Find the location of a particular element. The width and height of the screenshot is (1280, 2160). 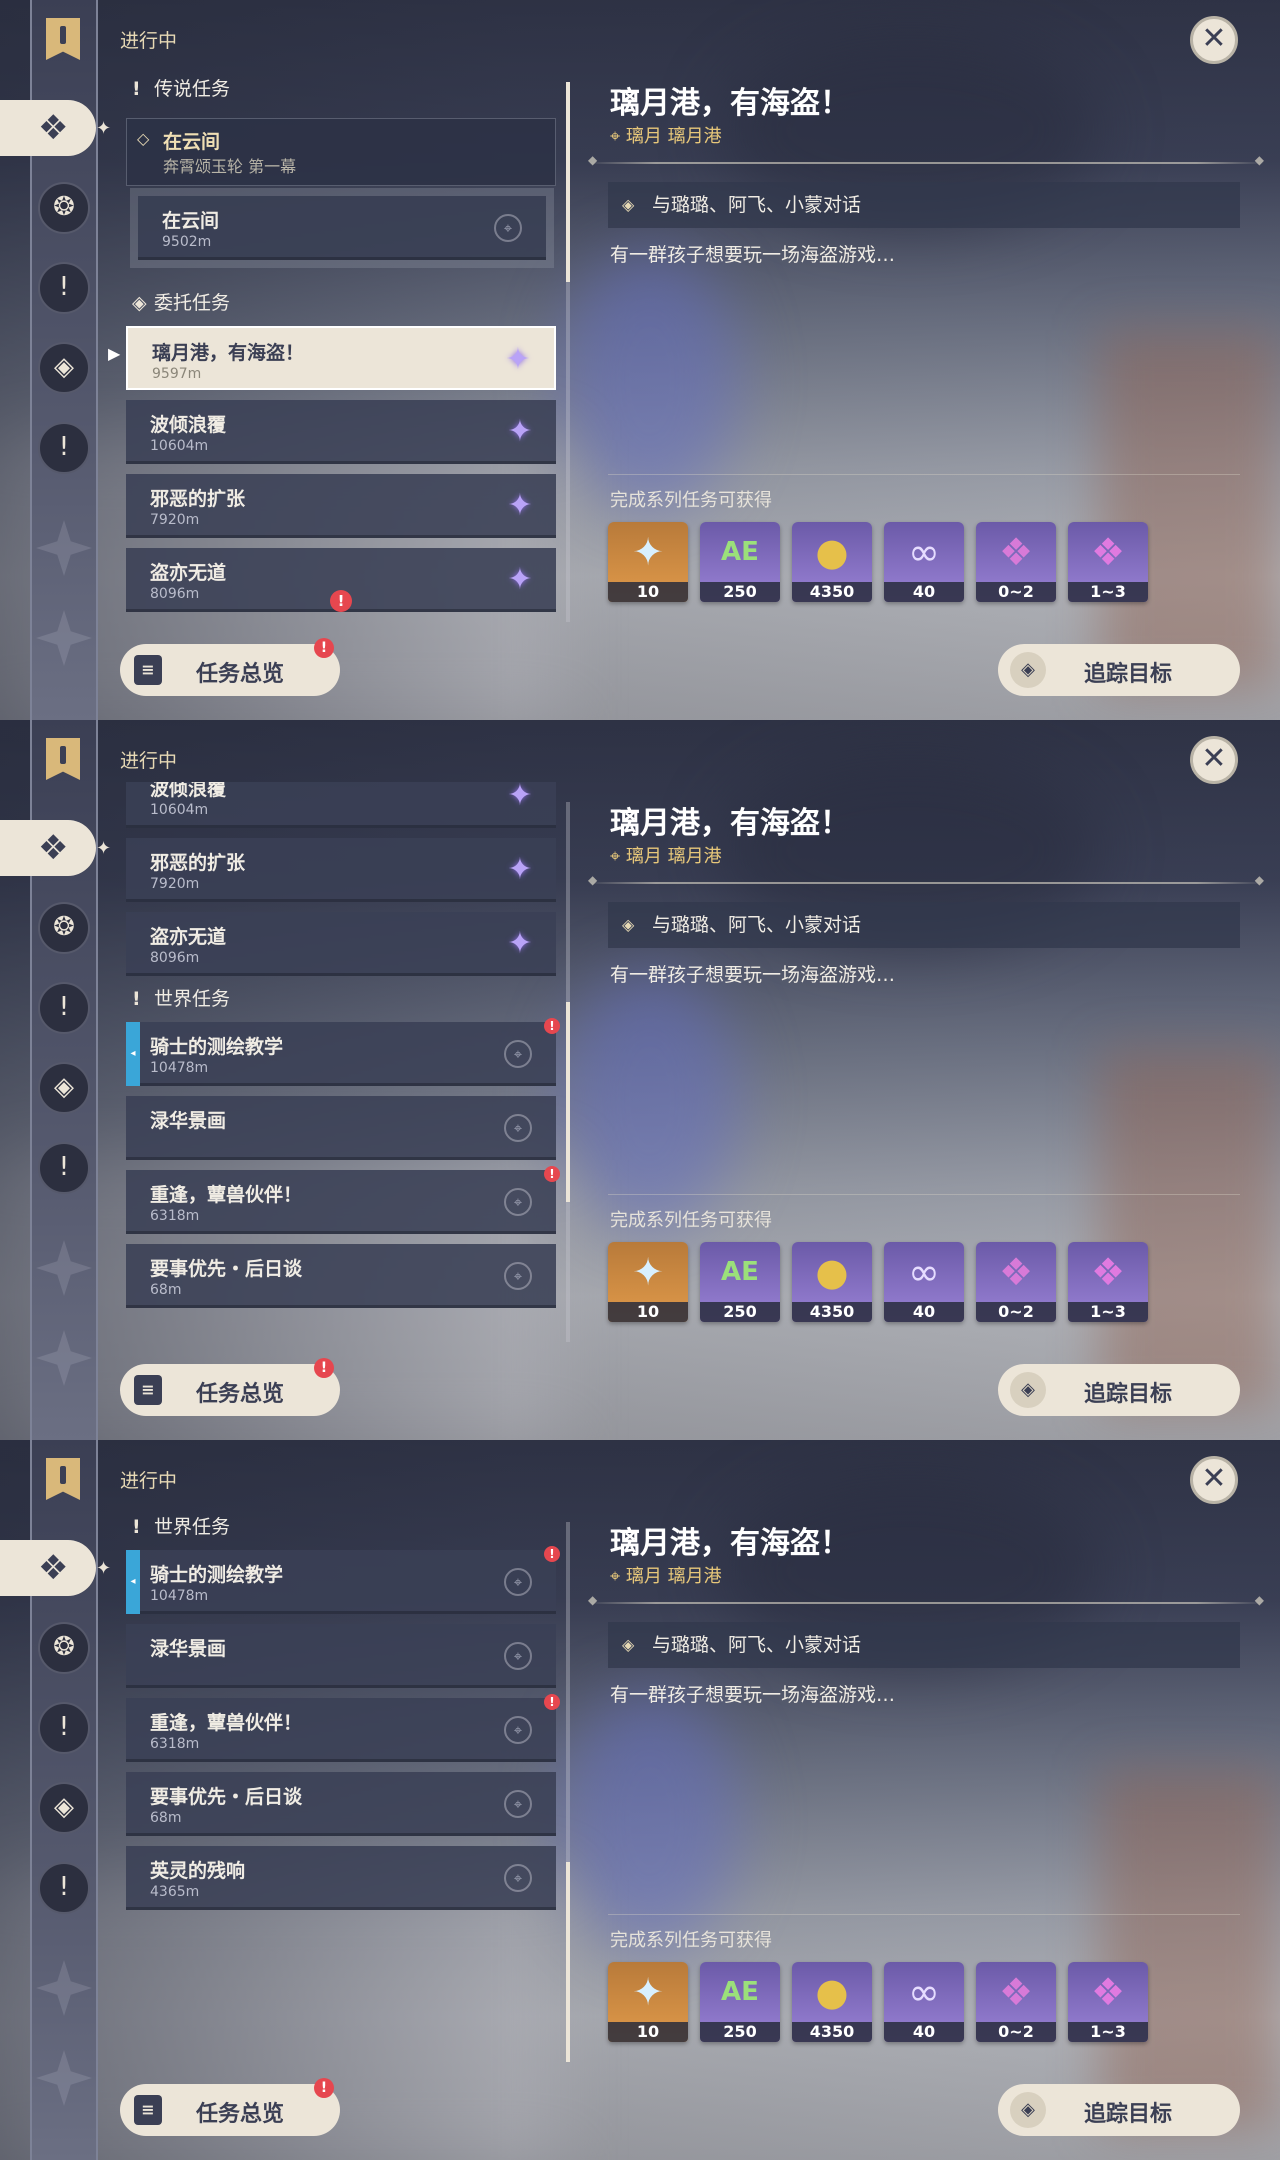

notification-badge: ! is located at coordinates (324, 648).